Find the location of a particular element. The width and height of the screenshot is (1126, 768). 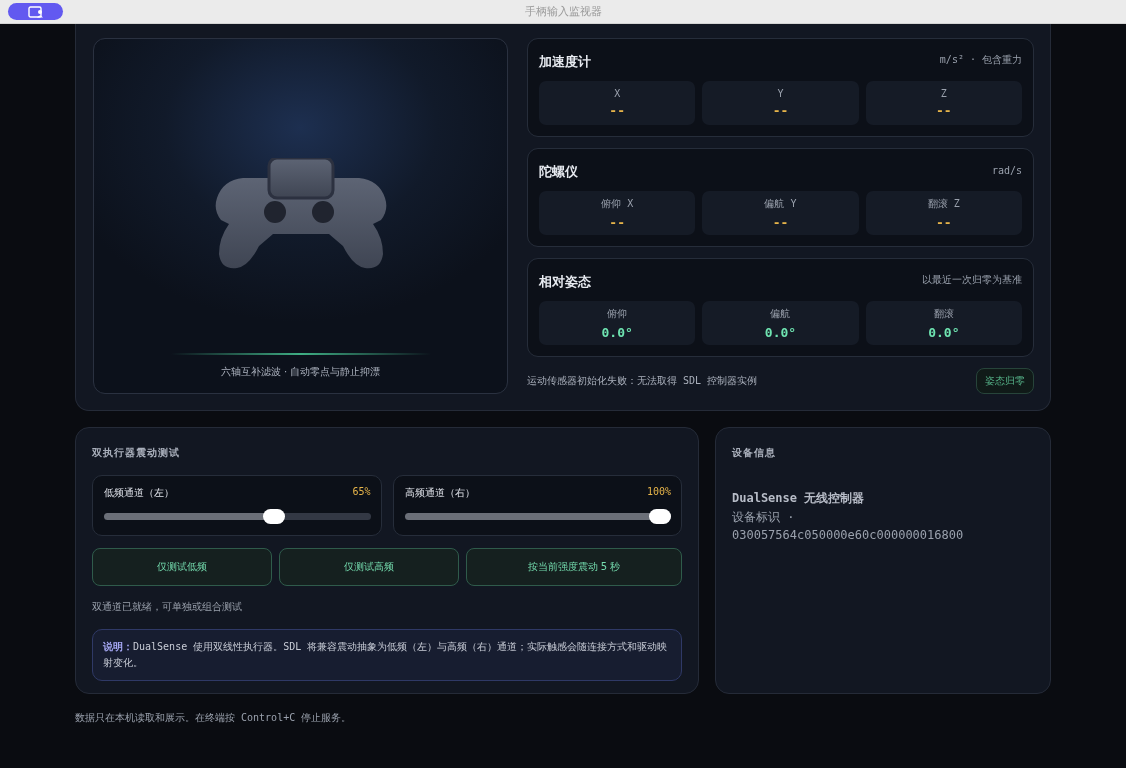

channel-name: 高频通道（右） is located at coordinates (439, 493).